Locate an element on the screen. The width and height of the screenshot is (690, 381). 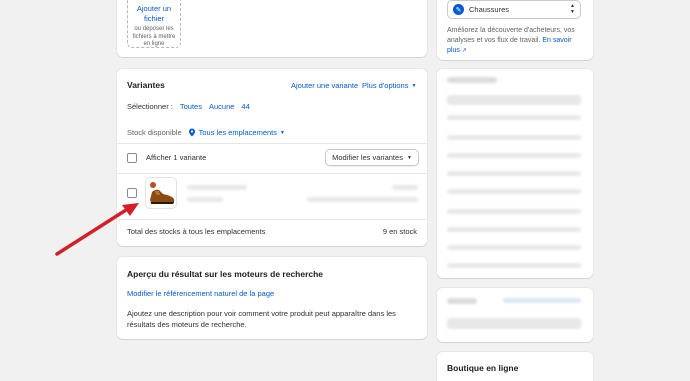
location-pin-icon is located at coordinates (191, 132).